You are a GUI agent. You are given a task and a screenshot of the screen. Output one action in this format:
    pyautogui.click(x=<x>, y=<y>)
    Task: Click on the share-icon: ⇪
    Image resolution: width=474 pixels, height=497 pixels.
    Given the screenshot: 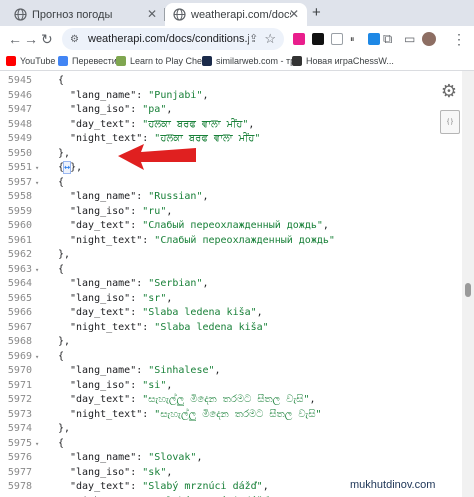 What is the action you would take?
    pyautogui.click(x=253, y=39)
    